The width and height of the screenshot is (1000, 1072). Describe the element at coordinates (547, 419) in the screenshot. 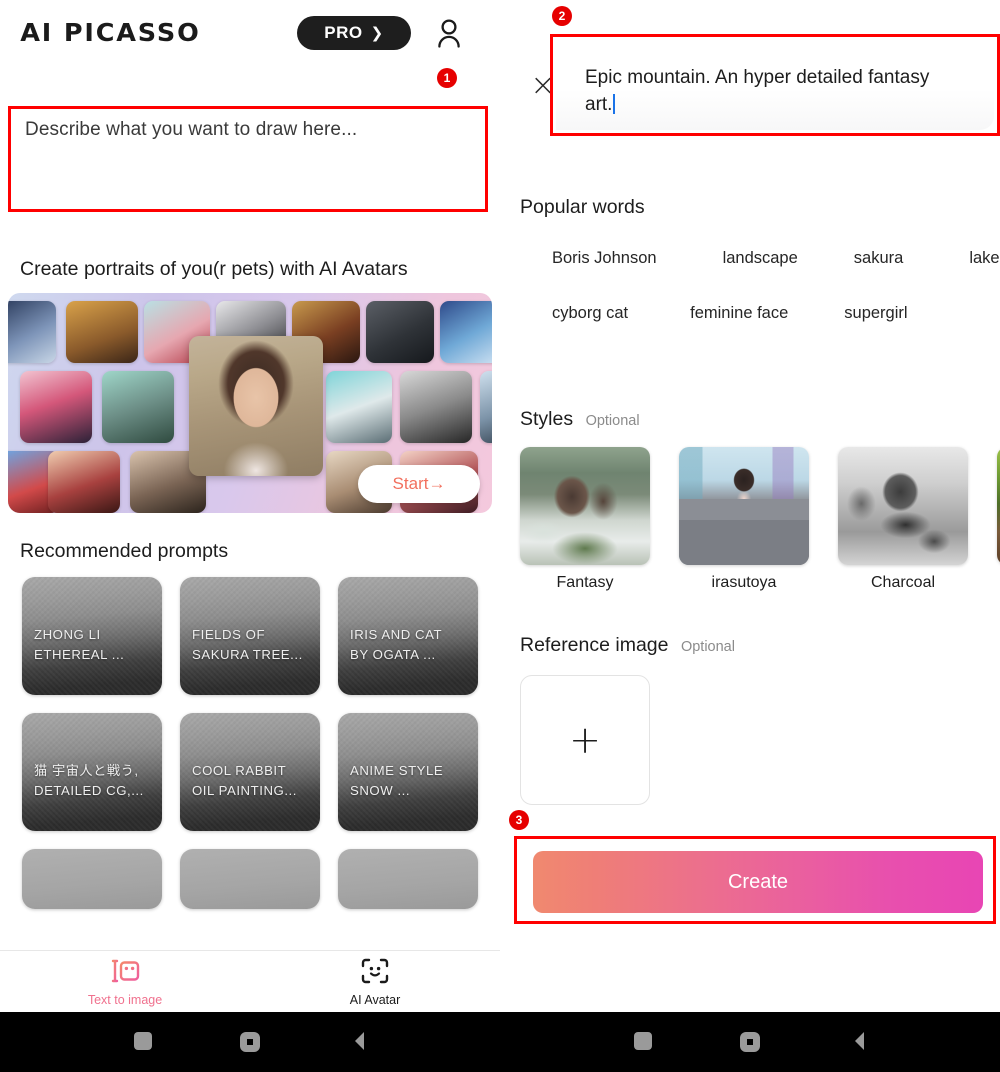

I see `styles-title: Styles` at that location.